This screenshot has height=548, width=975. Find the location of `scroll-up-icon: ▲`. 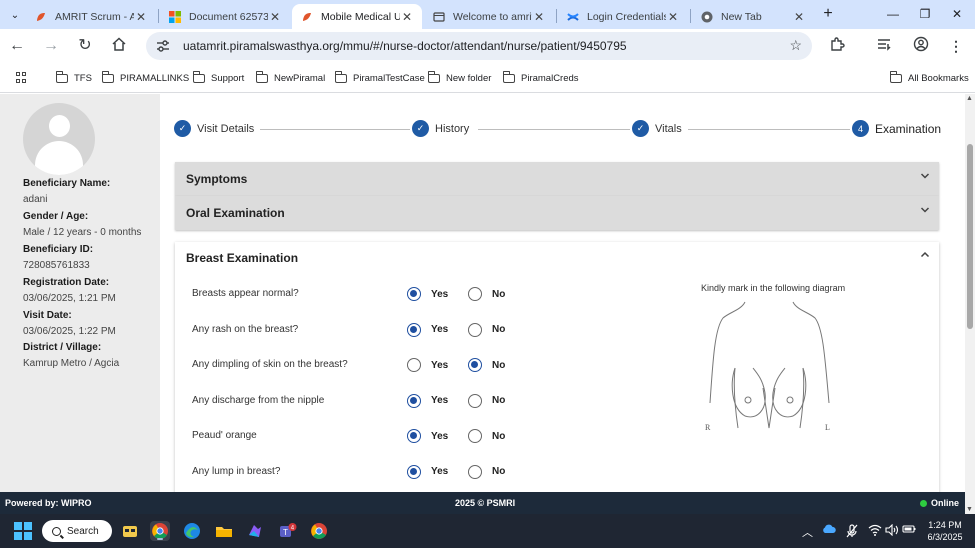

scroll-up-icon: ▲ is located at coordinates (969, 98).